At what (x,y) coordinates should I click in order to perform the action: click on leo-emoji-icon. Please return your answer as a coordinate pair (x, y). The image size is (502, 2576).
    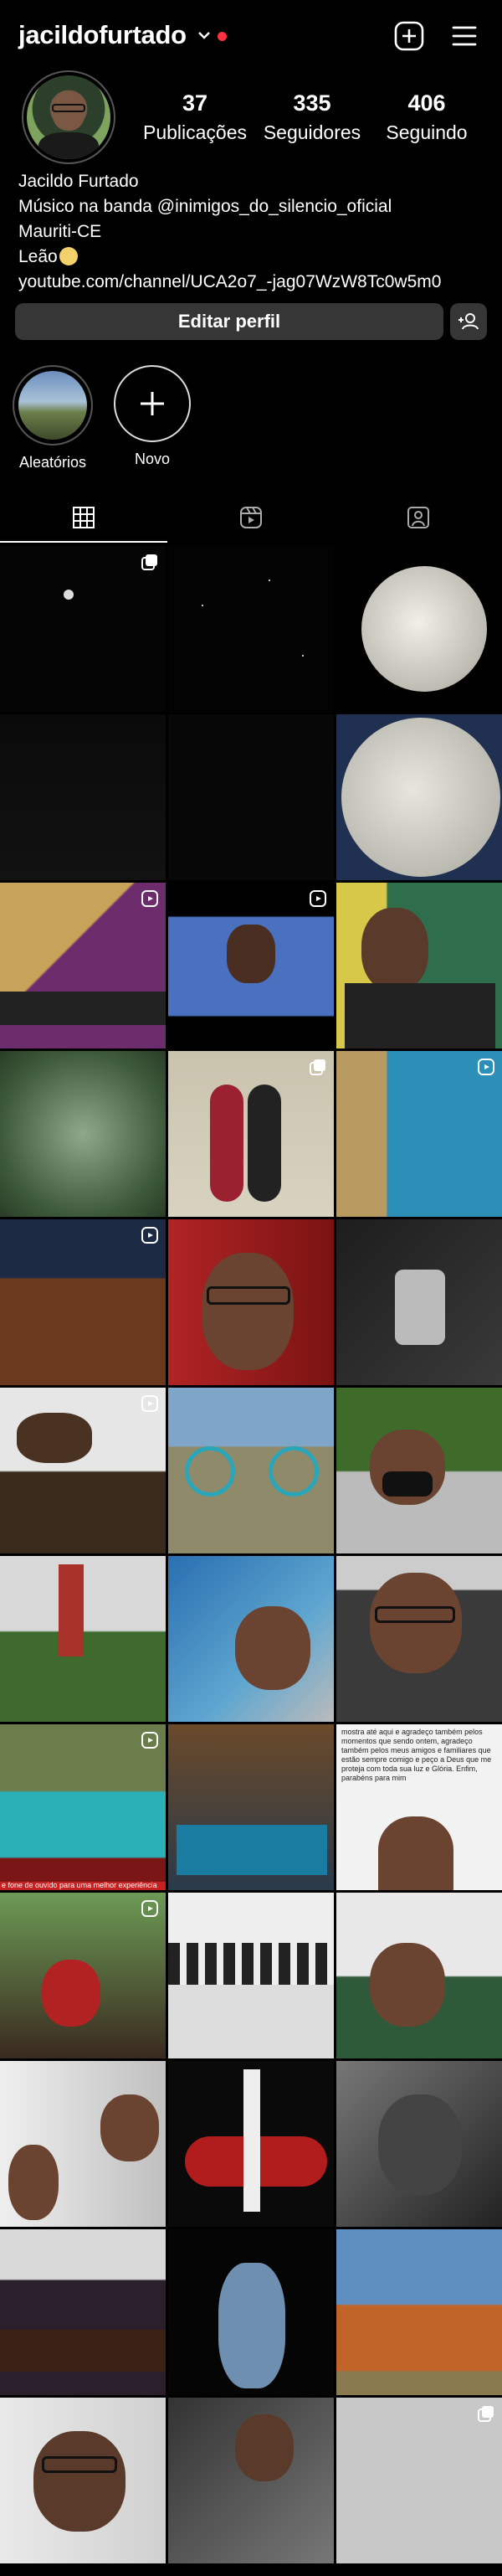
    Looking at the image, I should click on (68, 256).